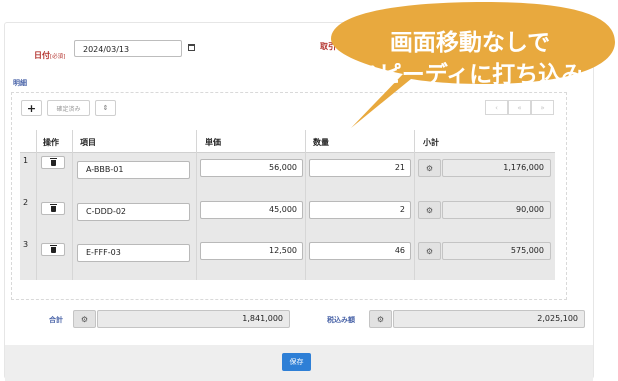 This screenshot has width=618, height=381. Describe the element at coordinates (20, 83) in the screenshot. I see `details-section-label: 明細` at that location.